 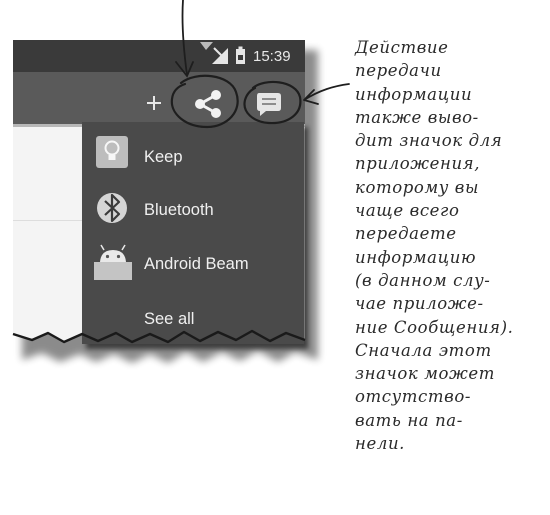 What do you see at coordinates (414, 94) in the screenshot?
I see `annotation-line: информации` at bounding box center [414, 94].